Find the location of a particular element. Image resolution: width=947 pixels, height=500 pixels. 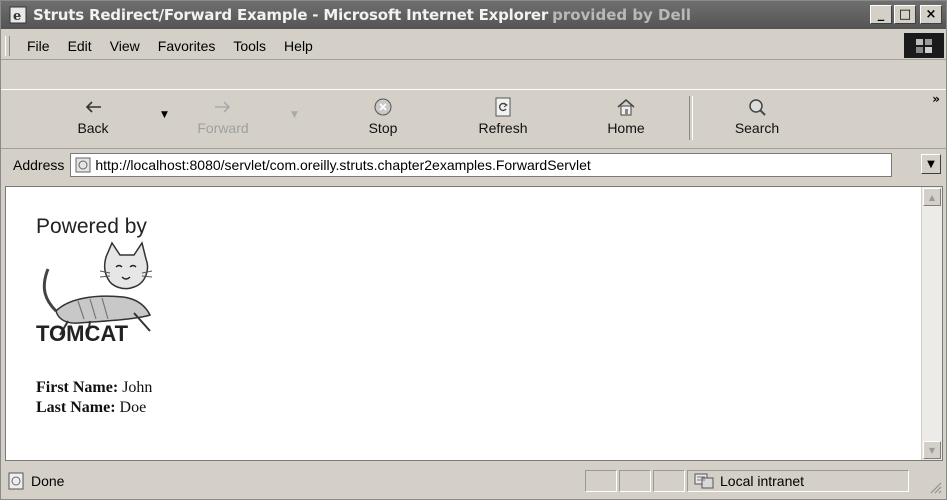

windows-logo-icon is located at coordinates (924, 45).